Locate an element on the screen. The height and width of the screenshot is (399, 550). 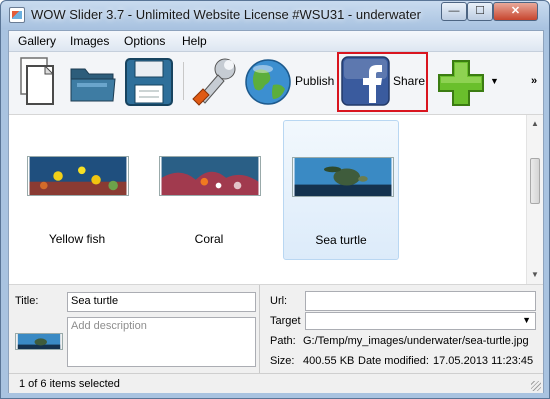
minimize-button: — is located at coordinates (454, 11).